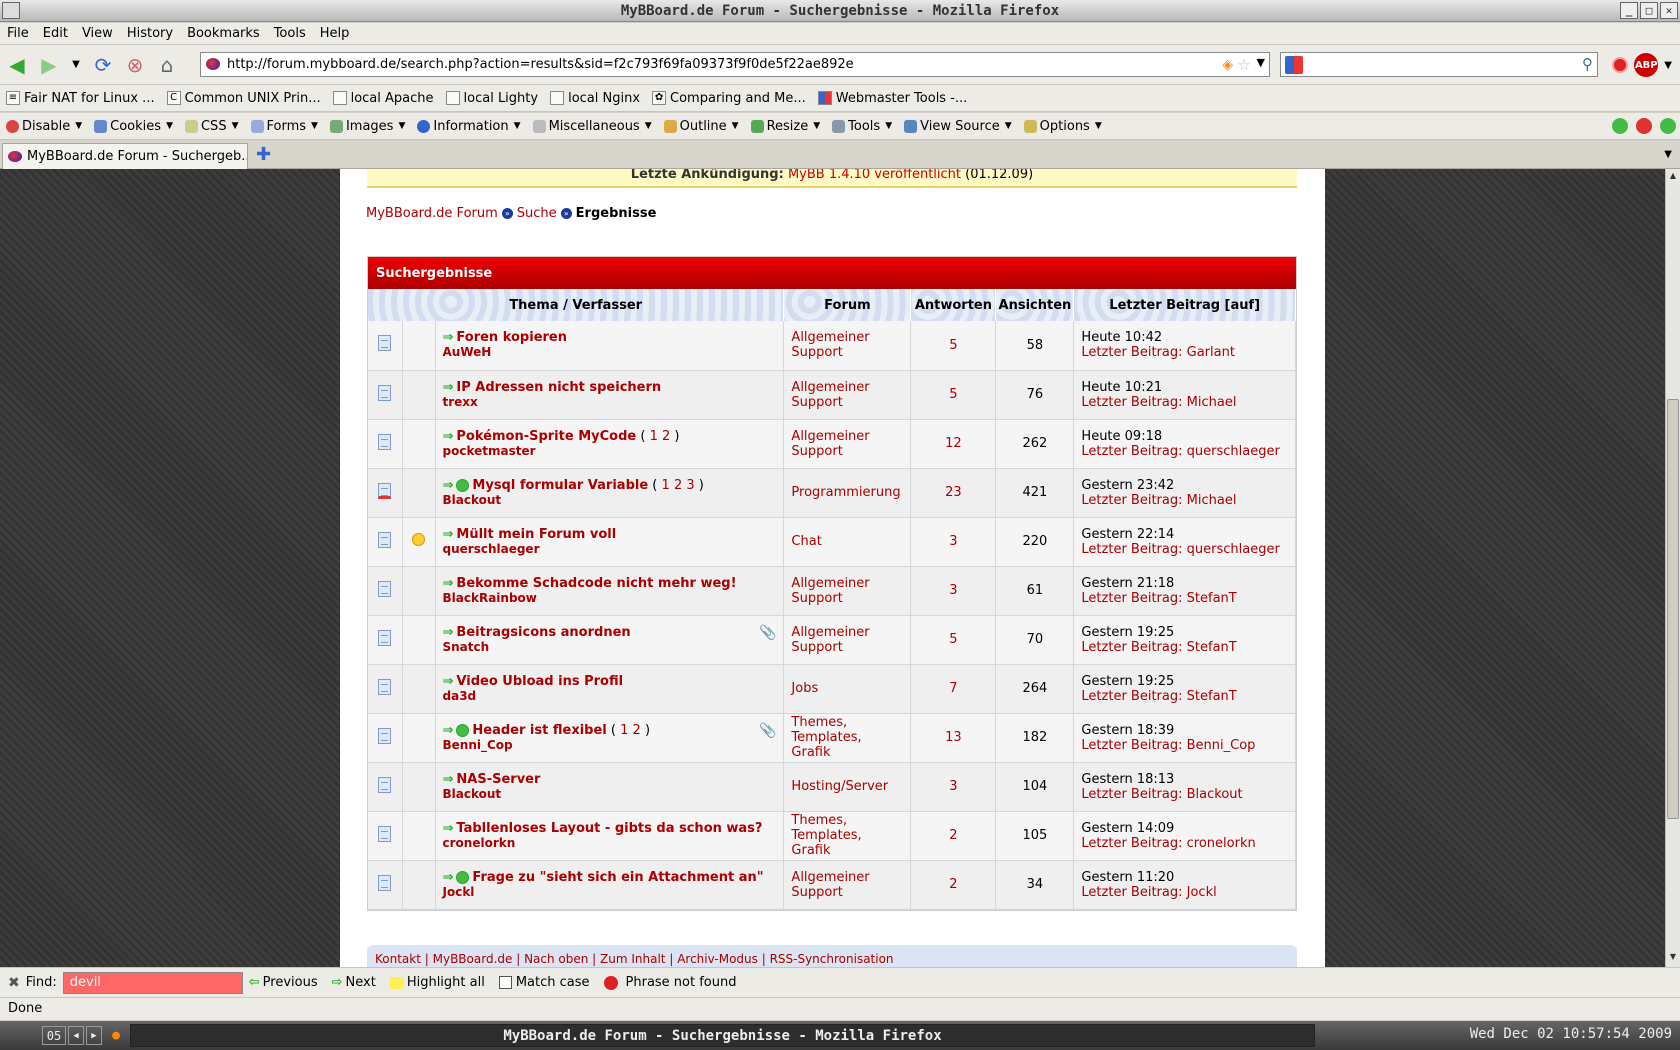 The image size is (1680, 1050). I want to click on status-ok-icon, so click(1668, 126).